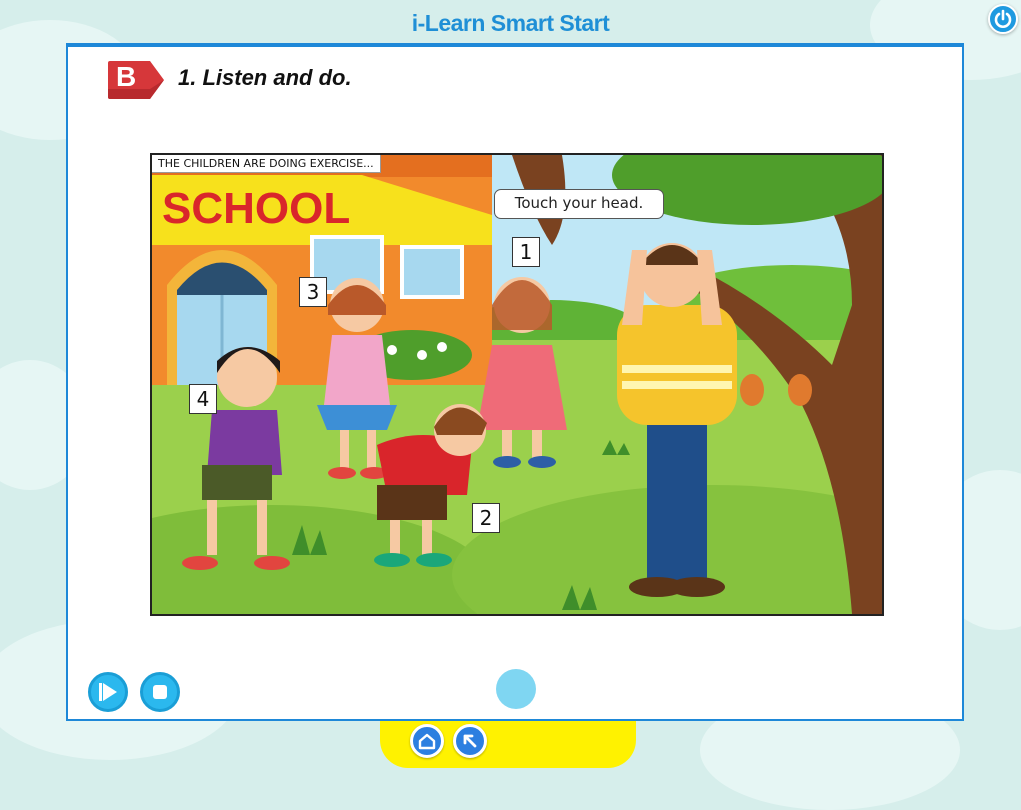 This screenshot has width=1021, height=810. What do you see at coordinates (256, 208) in the screenshot?
I see `school-sign: SCHOOL` at bounding box center [256, 208].